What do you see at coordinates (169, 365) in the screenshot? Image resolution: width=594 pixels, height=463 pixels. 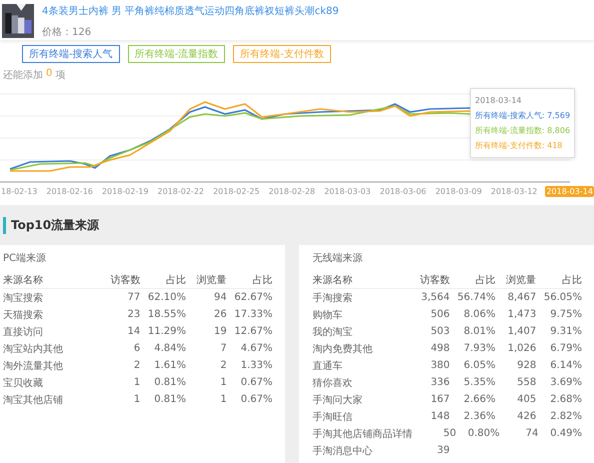 I see `table-cell-text: 1.61%` at bounding box center [169, 365].